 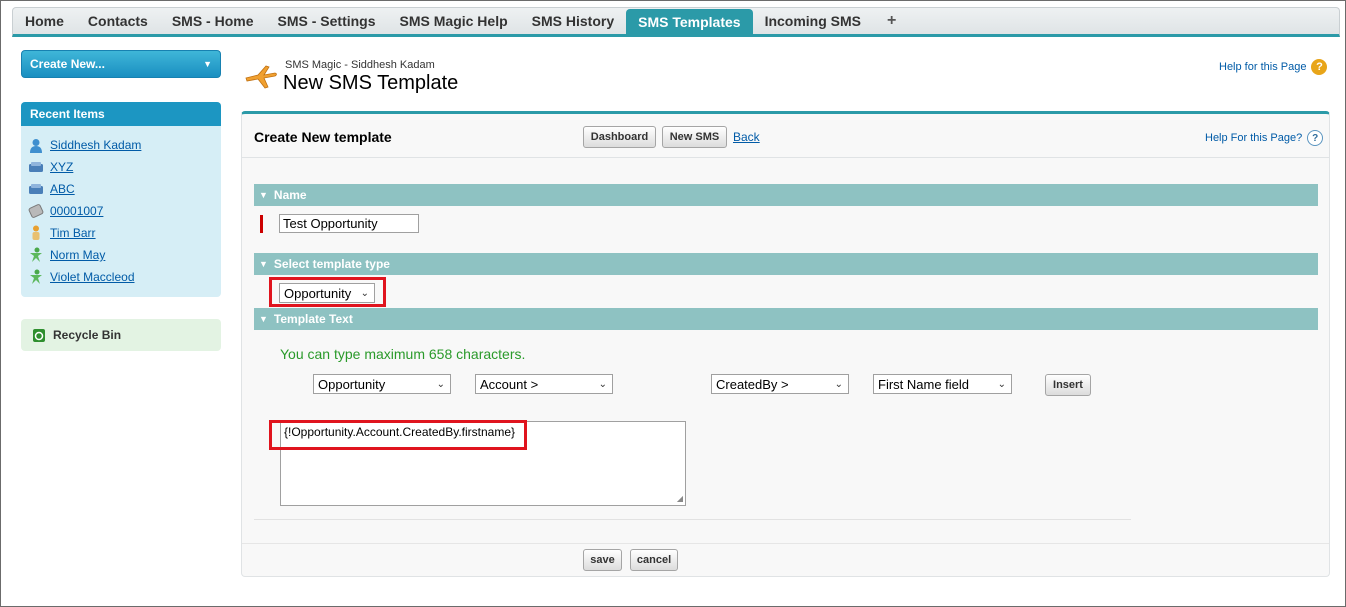 What do you see at coordinates (39, 335) in the screenshot?
I see `recycle-bin-icon` at bounding box center [39, 335].